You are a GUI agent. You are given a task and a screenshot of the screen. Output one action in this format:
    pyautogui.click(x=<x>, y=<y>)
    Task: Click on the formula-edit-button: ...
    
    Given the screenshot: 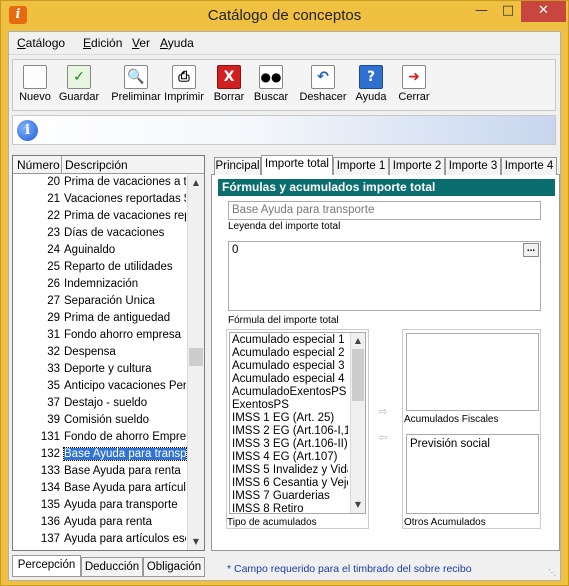 What is the action you would take?
    pyautogui.click(x=531, y=250)
    